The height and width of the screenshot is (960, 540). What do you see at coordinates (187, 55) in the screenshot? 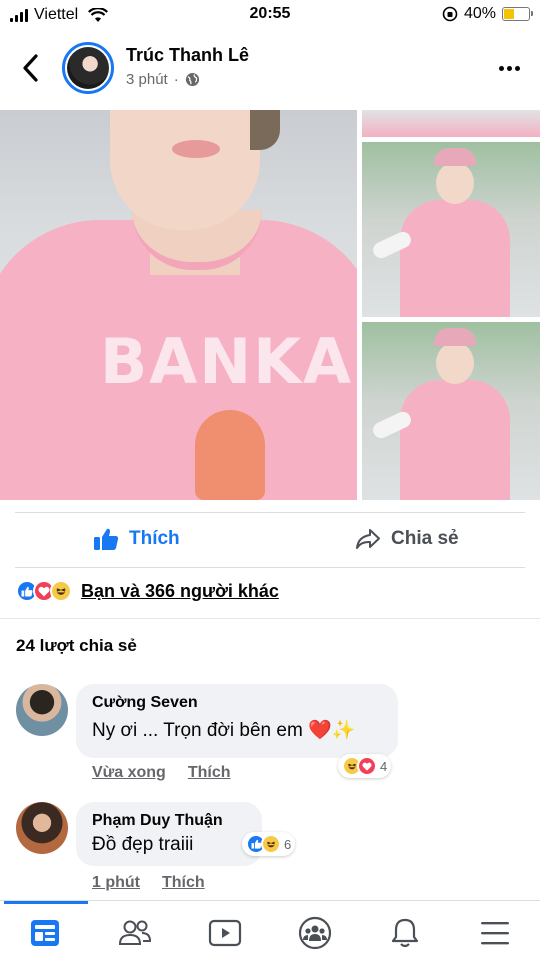
I see `author-name: Trúc Thanh Lê` at bounding box center [187, 55].